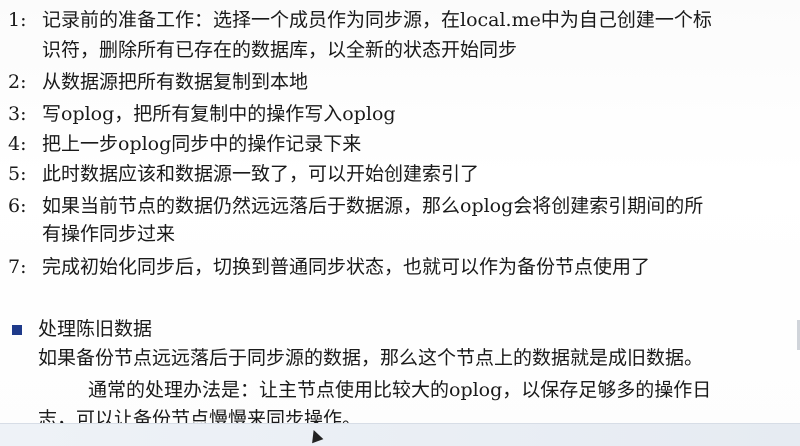  I want to click on item-number: 5:, so click(17, 174).